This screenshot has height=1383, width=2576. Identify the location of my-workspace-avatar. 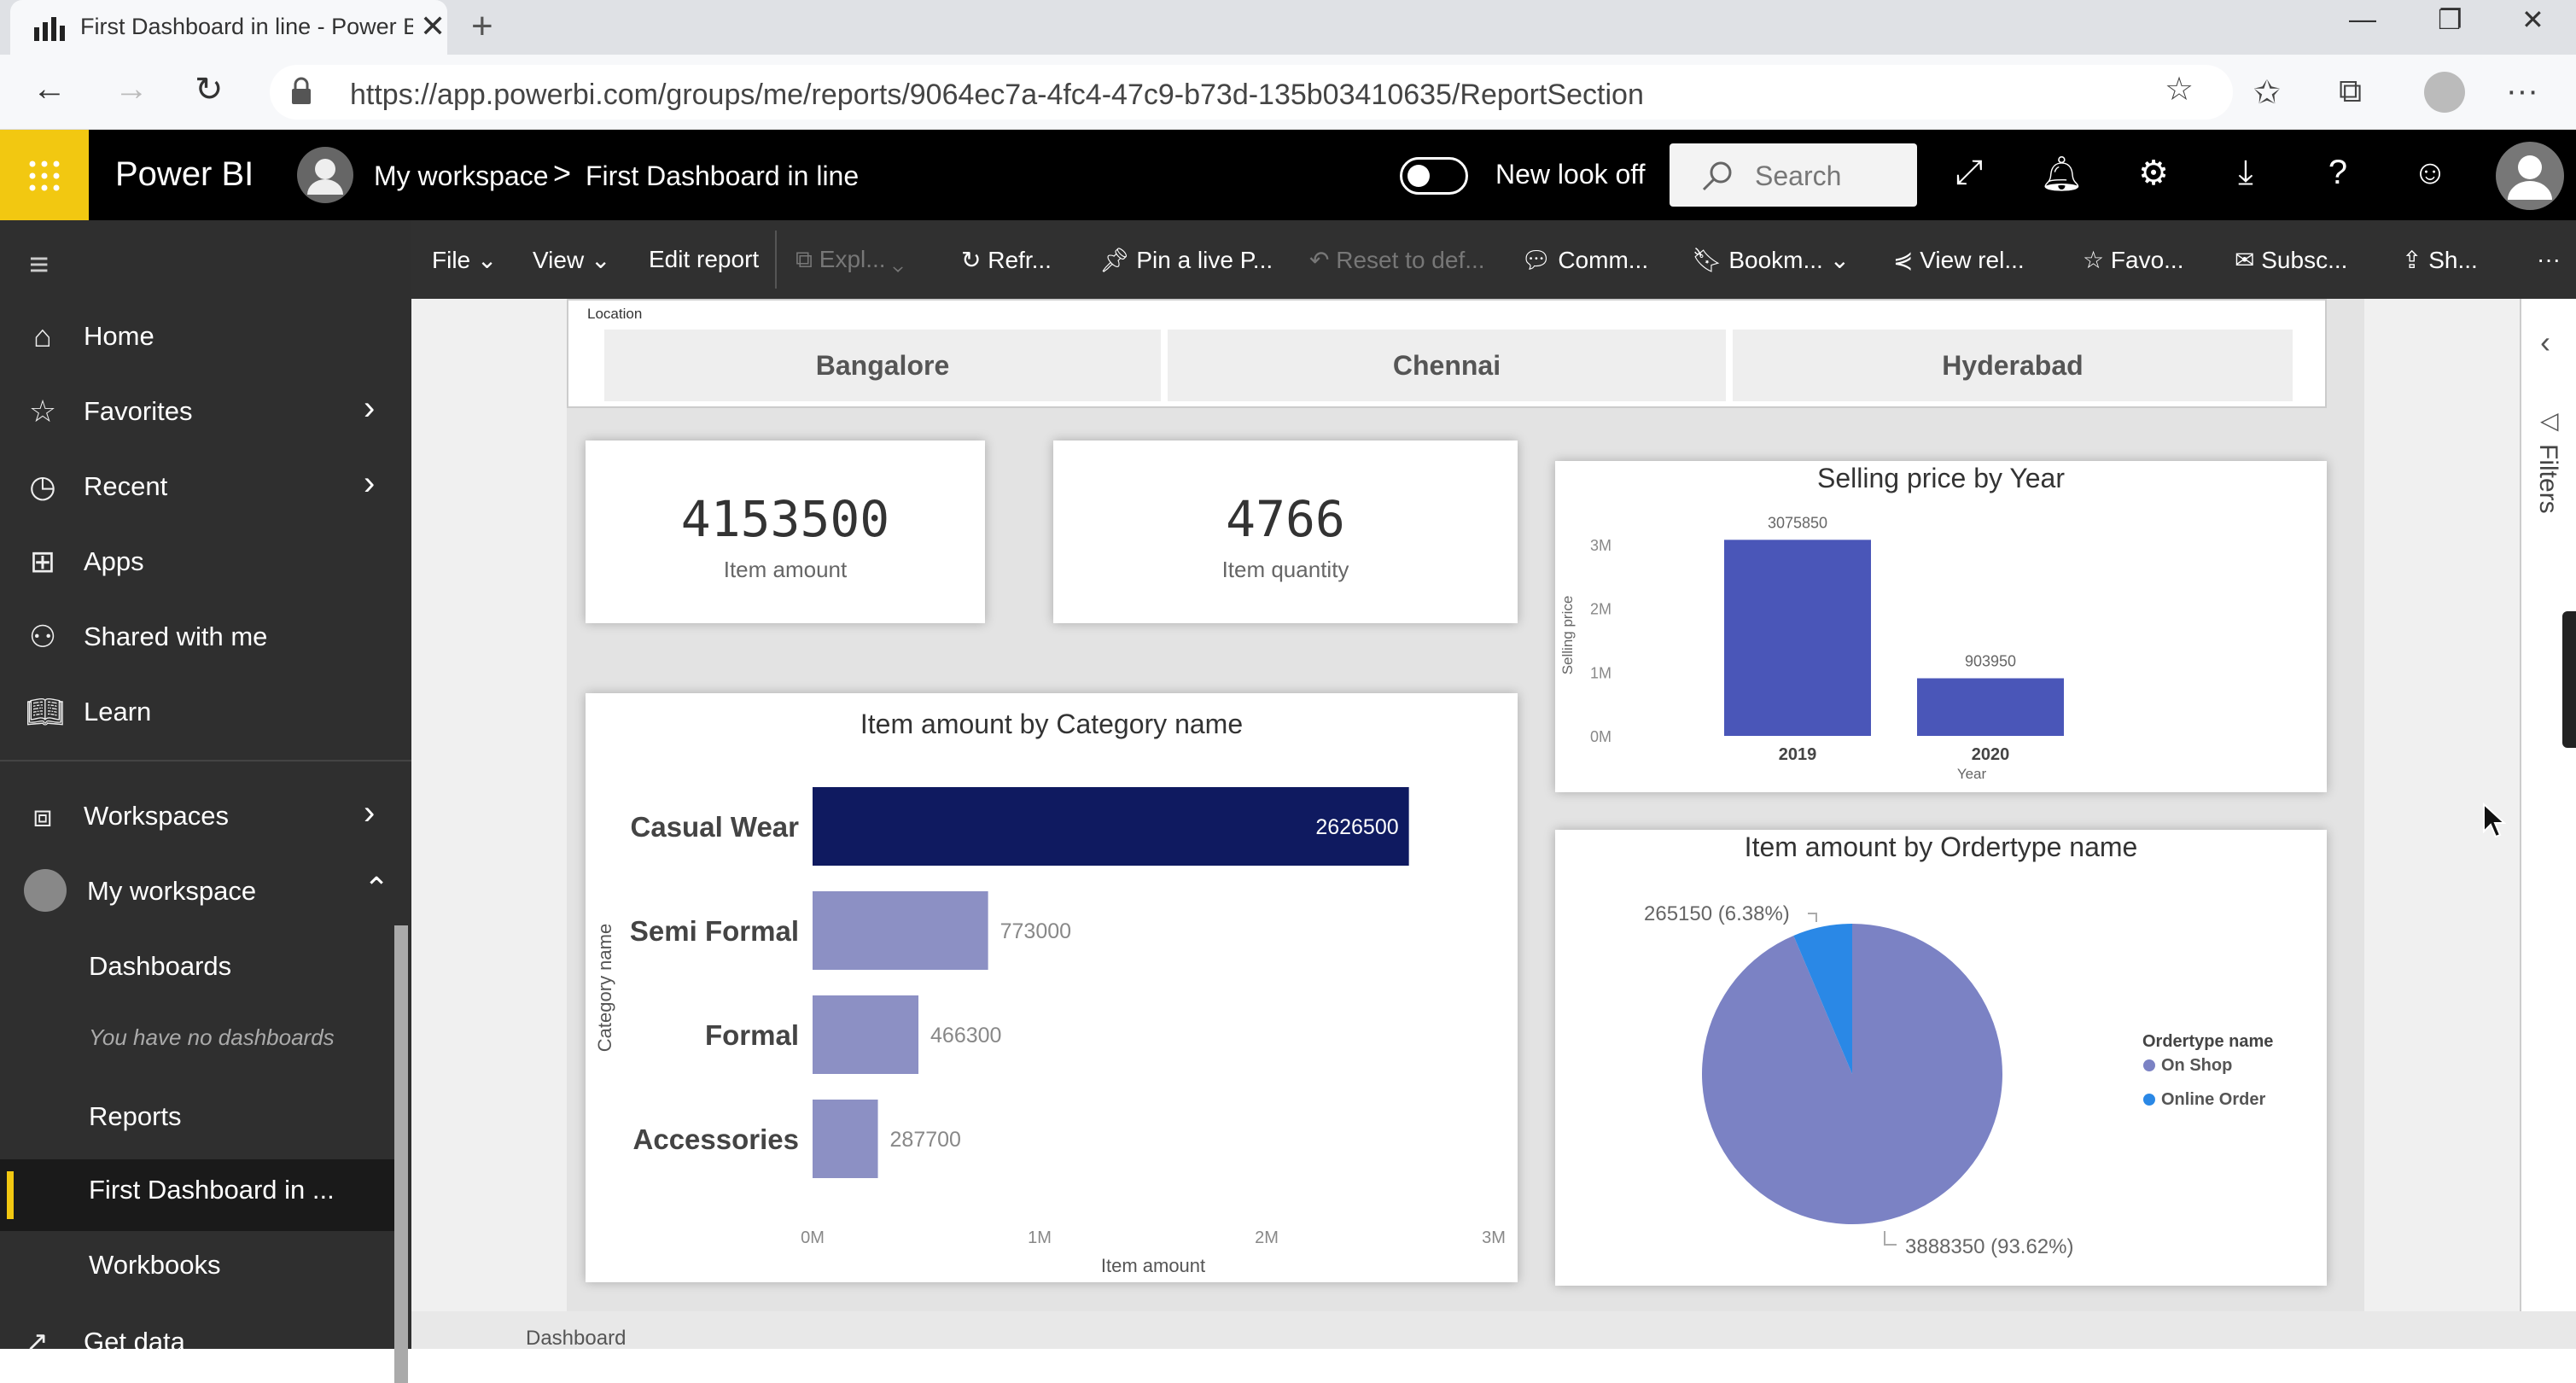
(45, 891).